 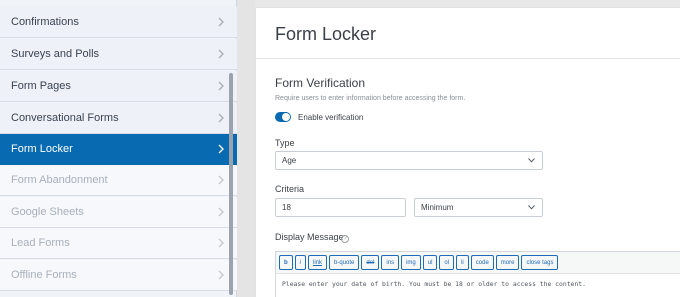 I want to click on sidebar-item-google-sheets: Google Sheets, so click(x=118, y=212).